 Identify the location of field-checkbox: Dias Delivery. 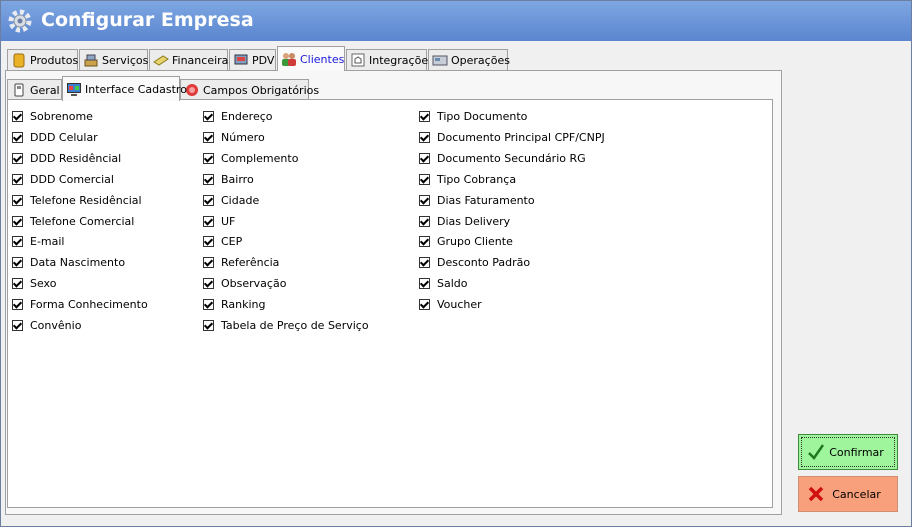
(464, 221).